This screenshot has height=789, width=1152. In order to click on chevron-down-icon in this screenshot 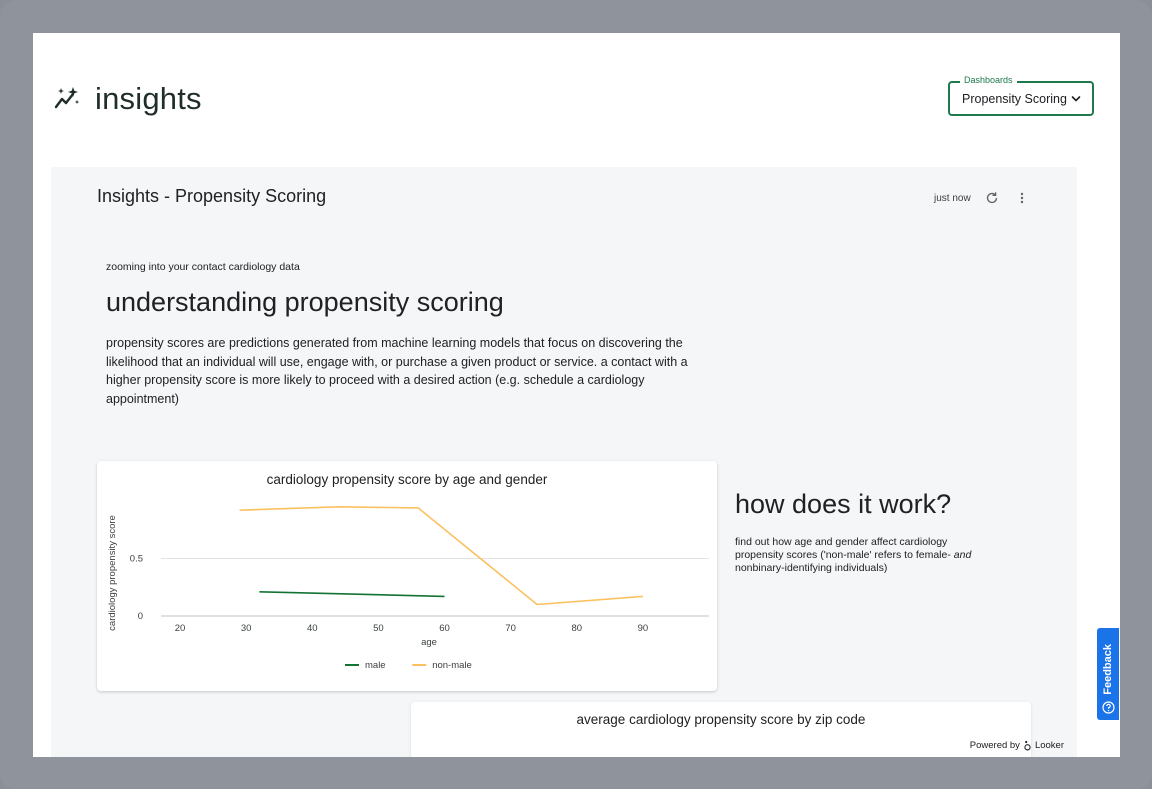, I will do `click(1076, 98)`.